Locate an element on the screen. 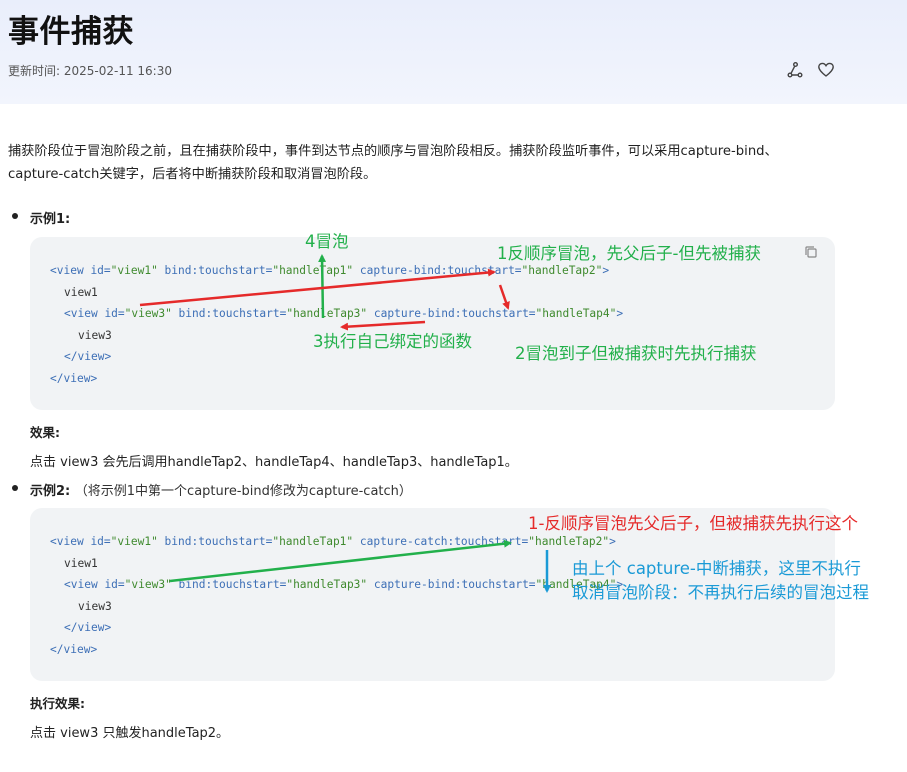 The height and width of the screenshot is (772, 907). annotation-not-executed: 由上个 capture-中断捕获，这里不执行 is located at coordinates (716, 568).